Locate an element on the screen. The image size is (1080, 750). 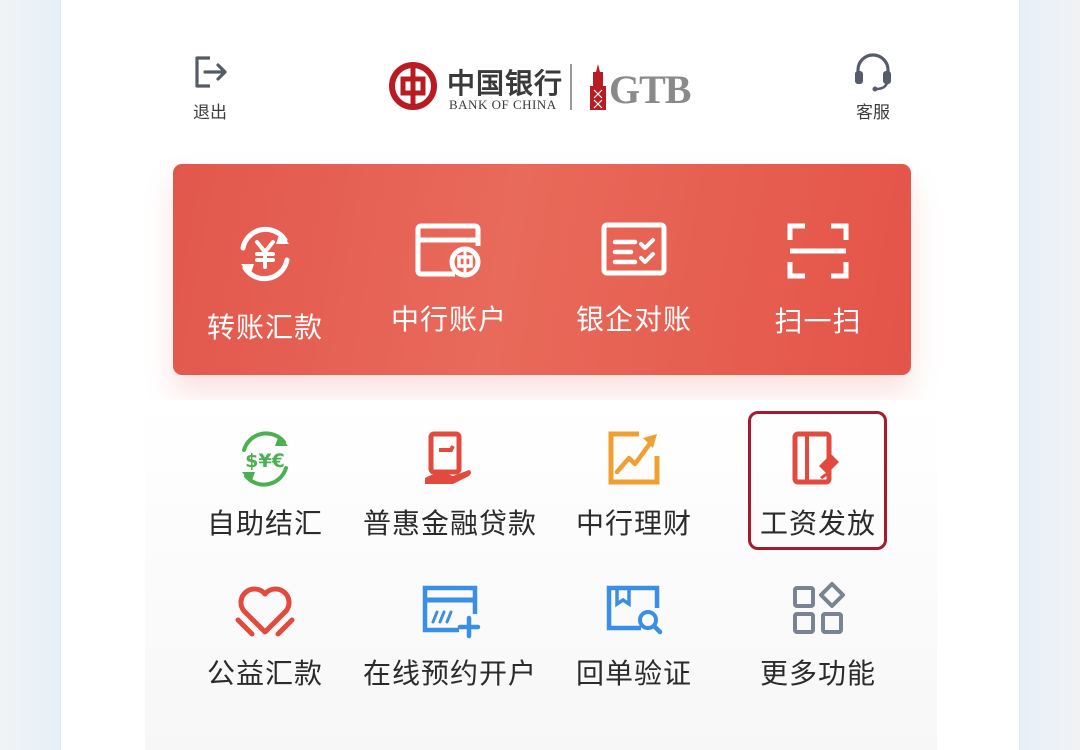
right-backdrop is located at coordinates (1050, 375).